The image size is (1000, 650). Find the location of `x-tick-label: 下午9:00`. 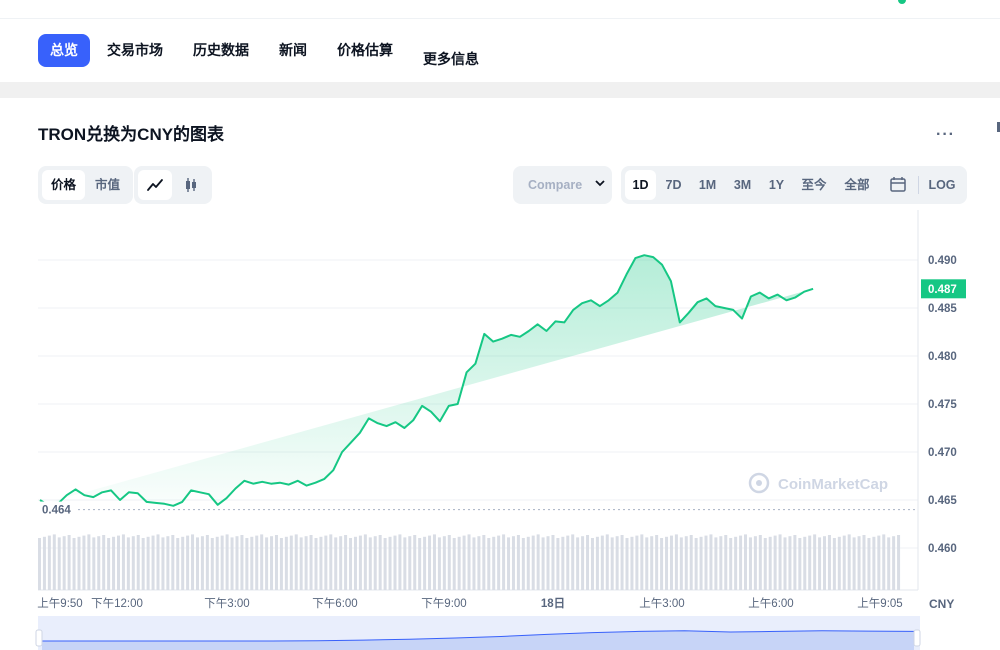

x-tick-label: 下午9:00 is located at coordinates (443, 603).